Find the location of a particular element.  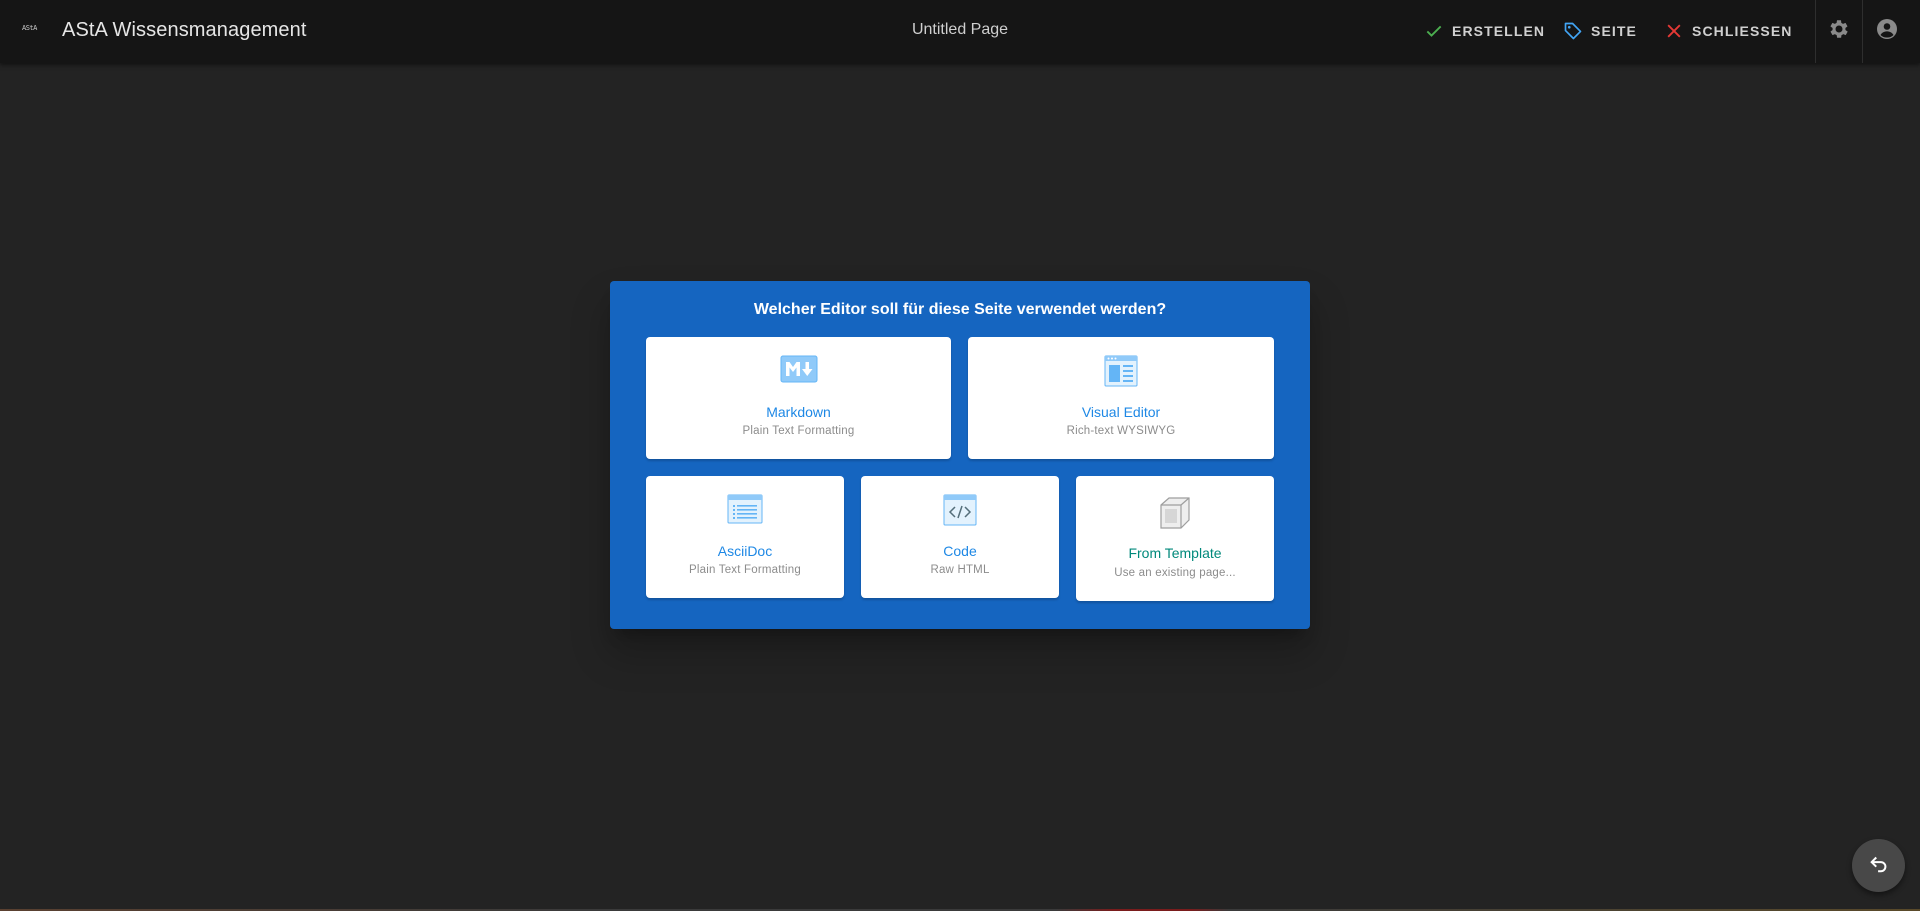

undo-icon is located at coordinates (1879, 865).